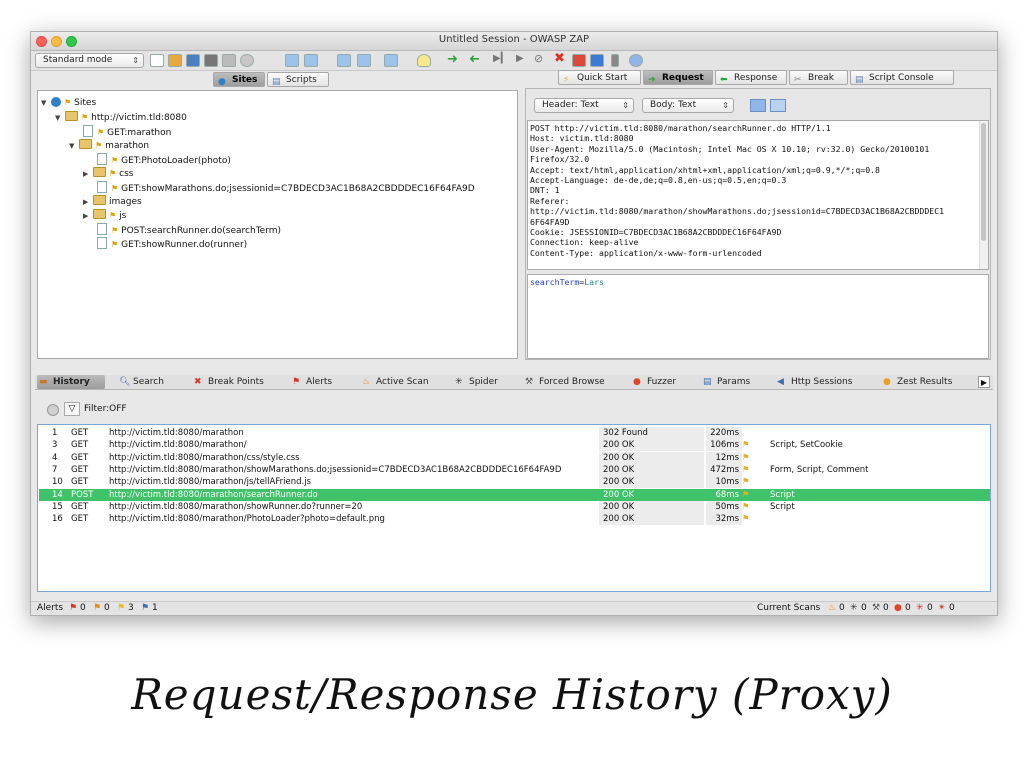  Describe the element at coordinates (211, 60) in the screenshot. I see `snapshot-icon` at that location.